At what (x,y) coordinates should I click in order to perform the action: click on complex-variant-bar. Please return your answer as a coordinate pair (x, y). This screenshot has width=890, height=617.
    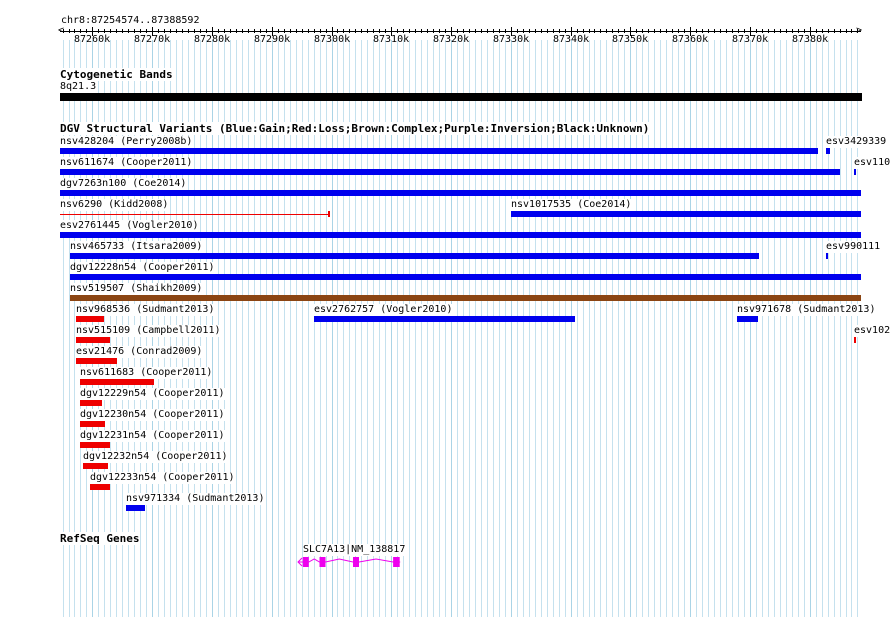
    Looking at the image, I should click on (465, 298).